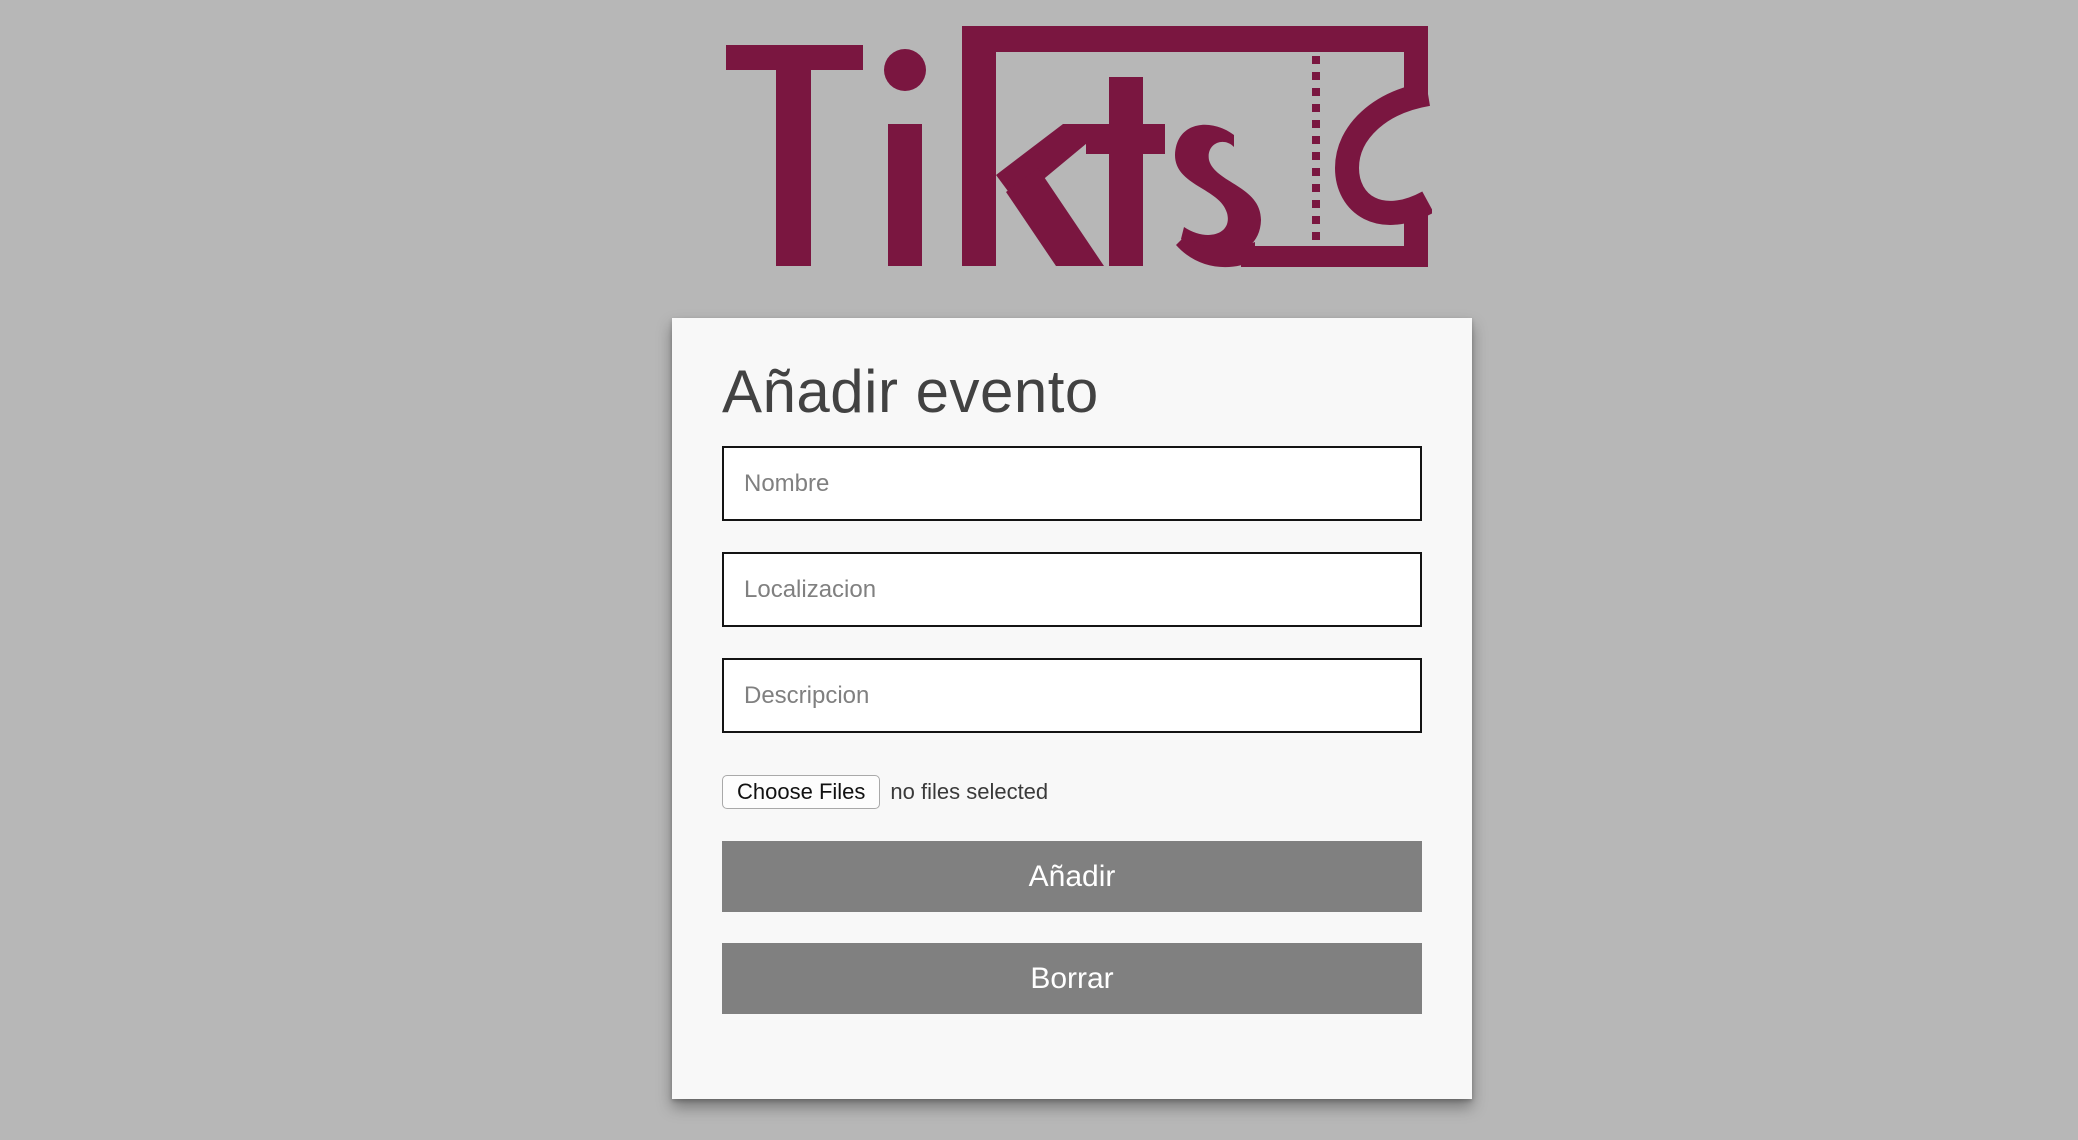 The image size is (2078, 1140). Describe the element at coordinates (1072, 483) in the screenshot. I see `nombre-input` at that location.